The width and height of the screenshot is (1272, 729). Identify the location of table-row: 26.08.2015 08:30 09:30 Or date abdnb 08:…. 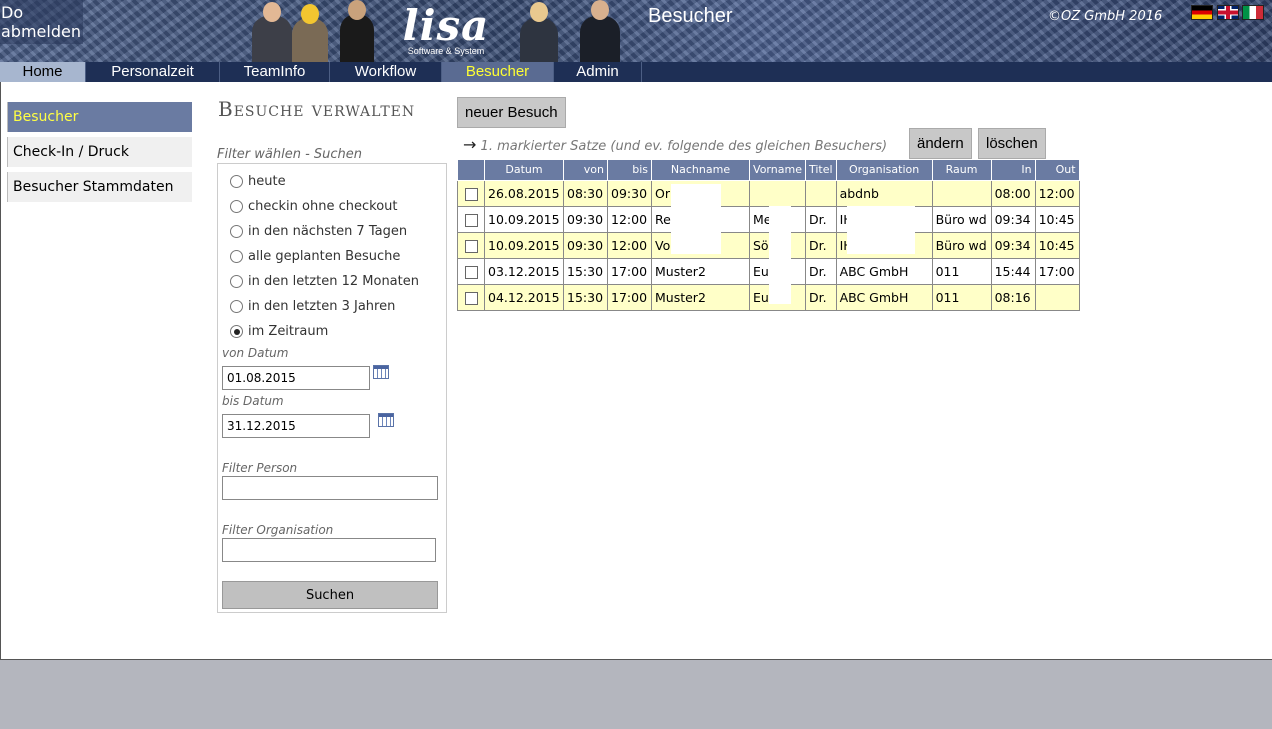
(768, 193).